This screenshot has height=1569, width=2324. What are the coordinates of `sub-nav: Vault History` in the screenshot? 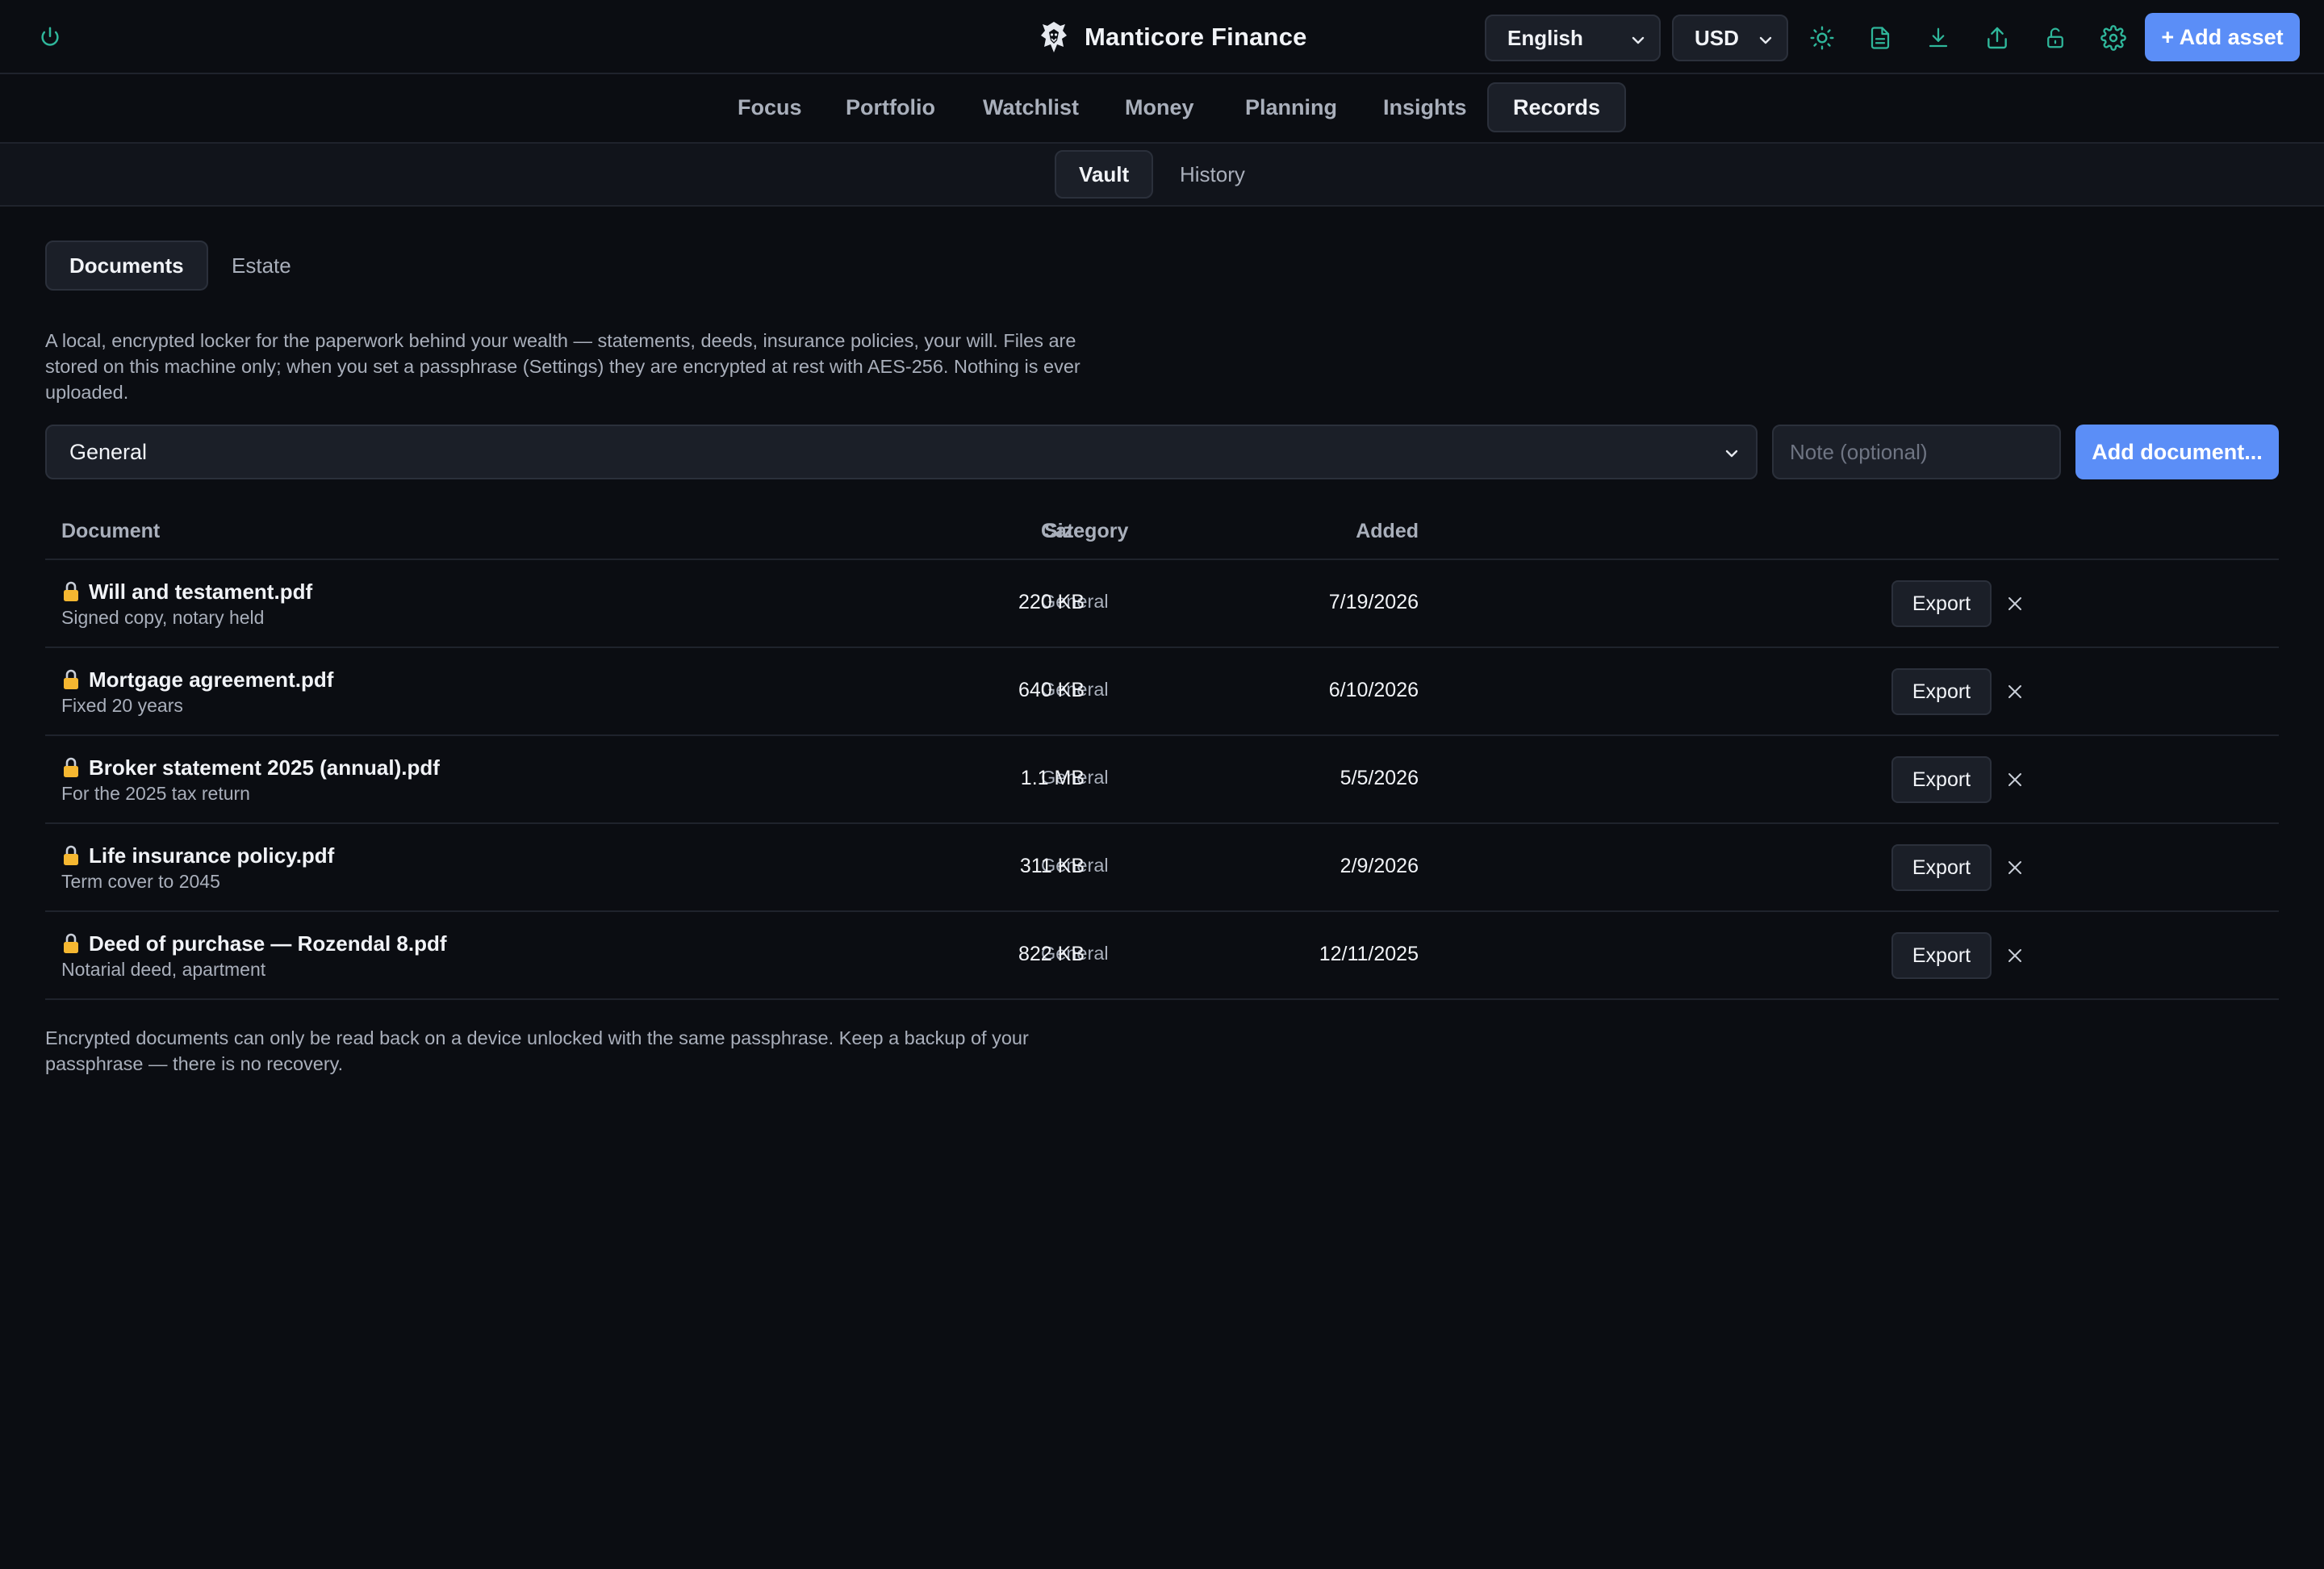 It's located at (1162, 175).